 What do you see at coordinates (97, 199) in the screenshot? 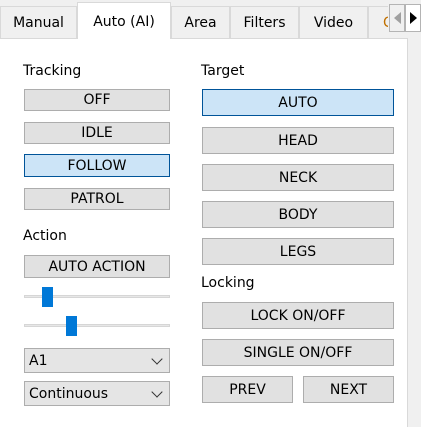
I see `tracking-patrol-button: PATROL` at bounding box center [97, 199].